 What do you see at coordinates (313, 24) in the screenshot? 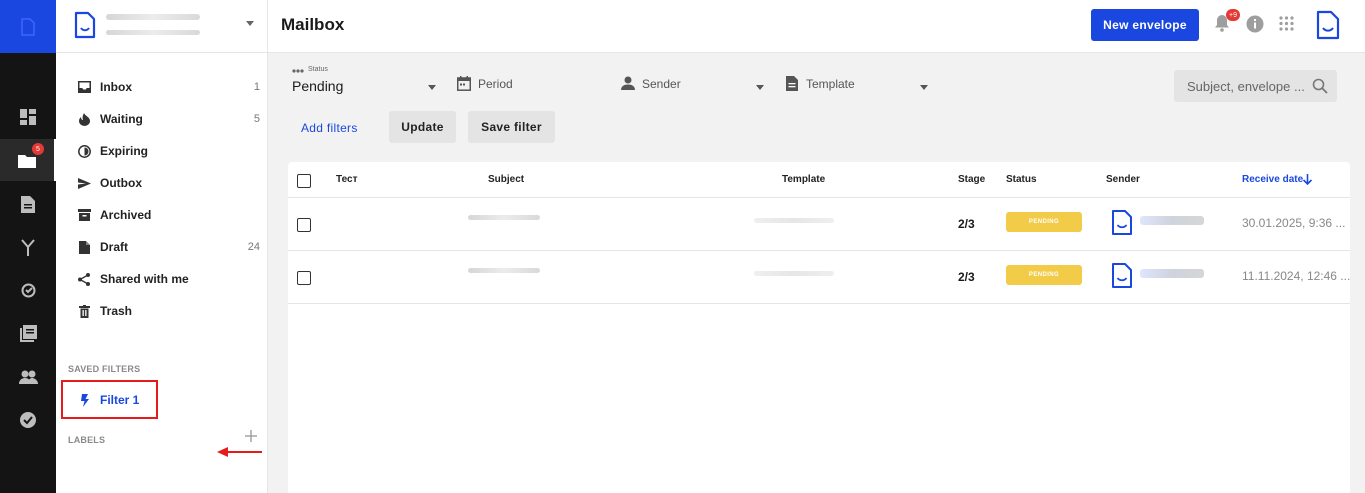
I see `page-title: Mailbox` at bounding box center [313, 24].